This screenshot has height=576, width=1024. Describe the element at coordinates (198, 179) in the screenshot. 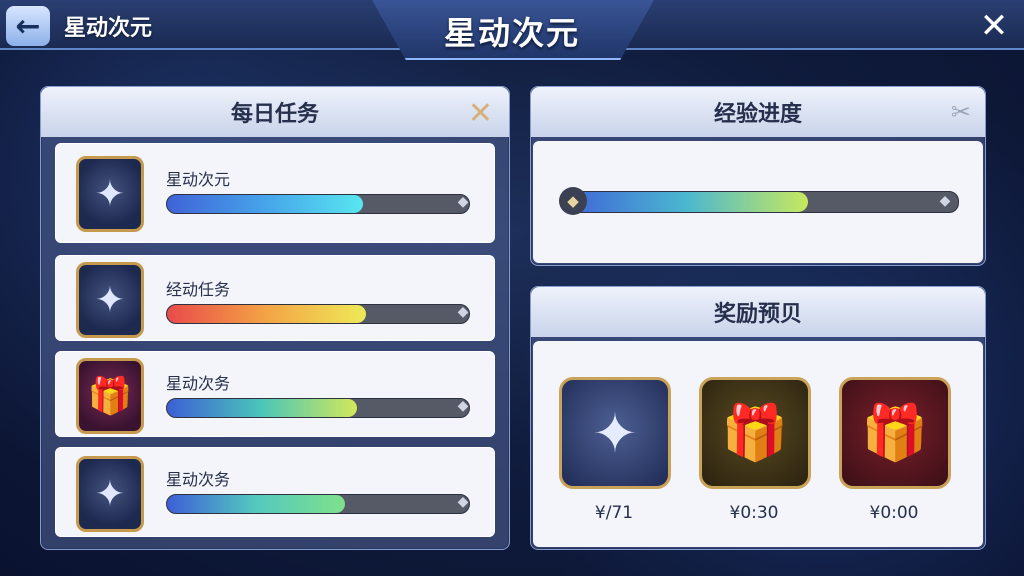

I see `task-label: 星动次元` at that location.